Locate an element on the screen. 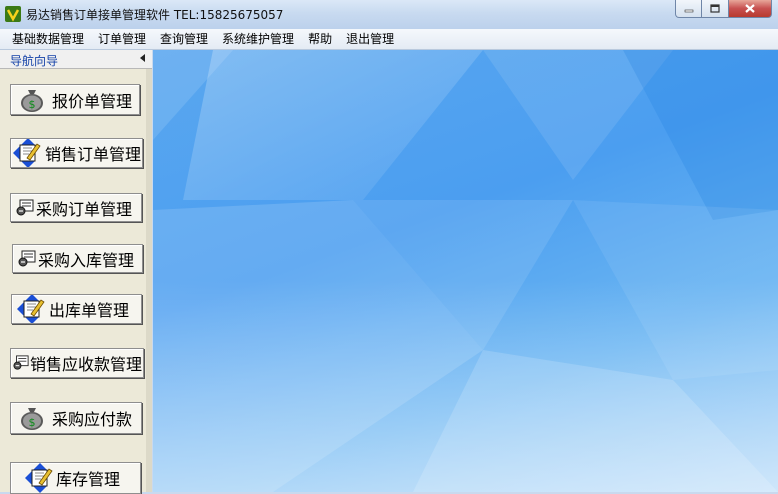 This screenshot has height=494, width=778. nav-button-sales-order: 销售订单管理 is located at coordinates (76, 153).